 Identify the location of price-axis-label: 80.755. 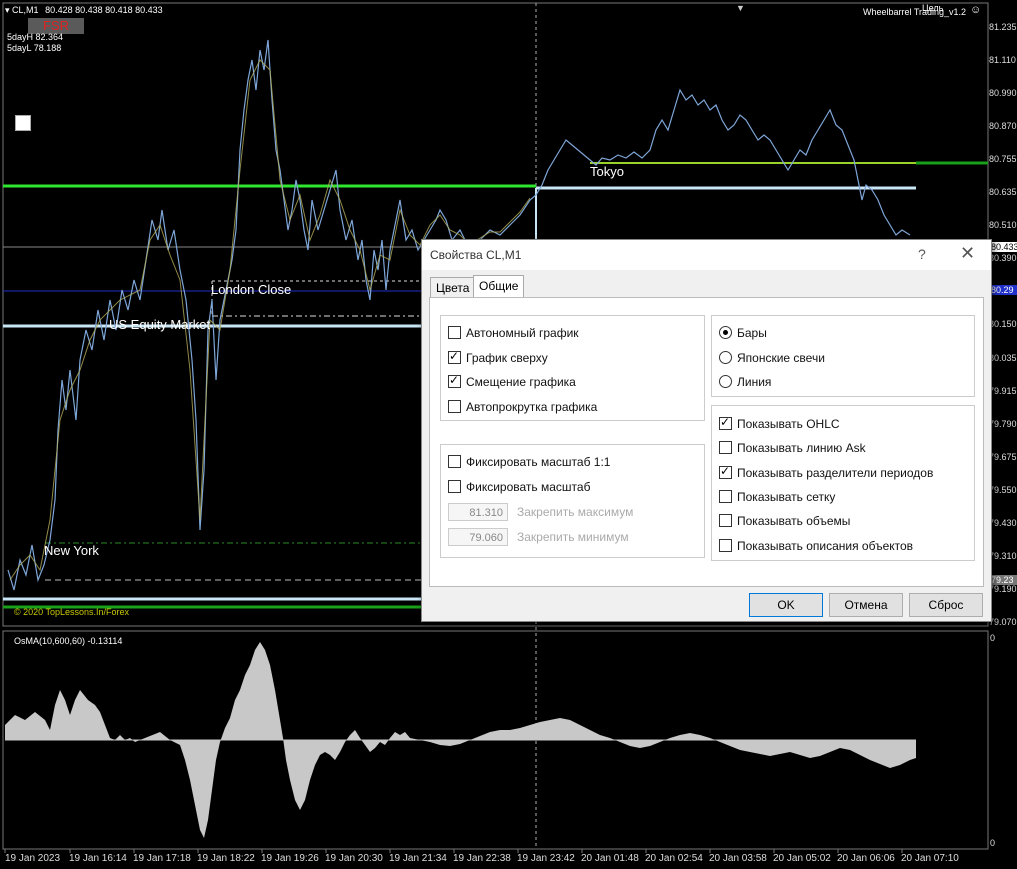
(1003, 159).